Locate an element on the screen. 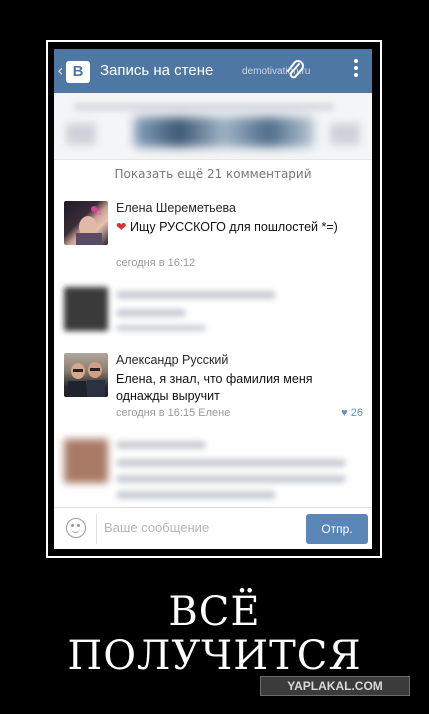  show-more-comments-link: Показать ещё 21 комментарий is located at coordinates (213, 176).